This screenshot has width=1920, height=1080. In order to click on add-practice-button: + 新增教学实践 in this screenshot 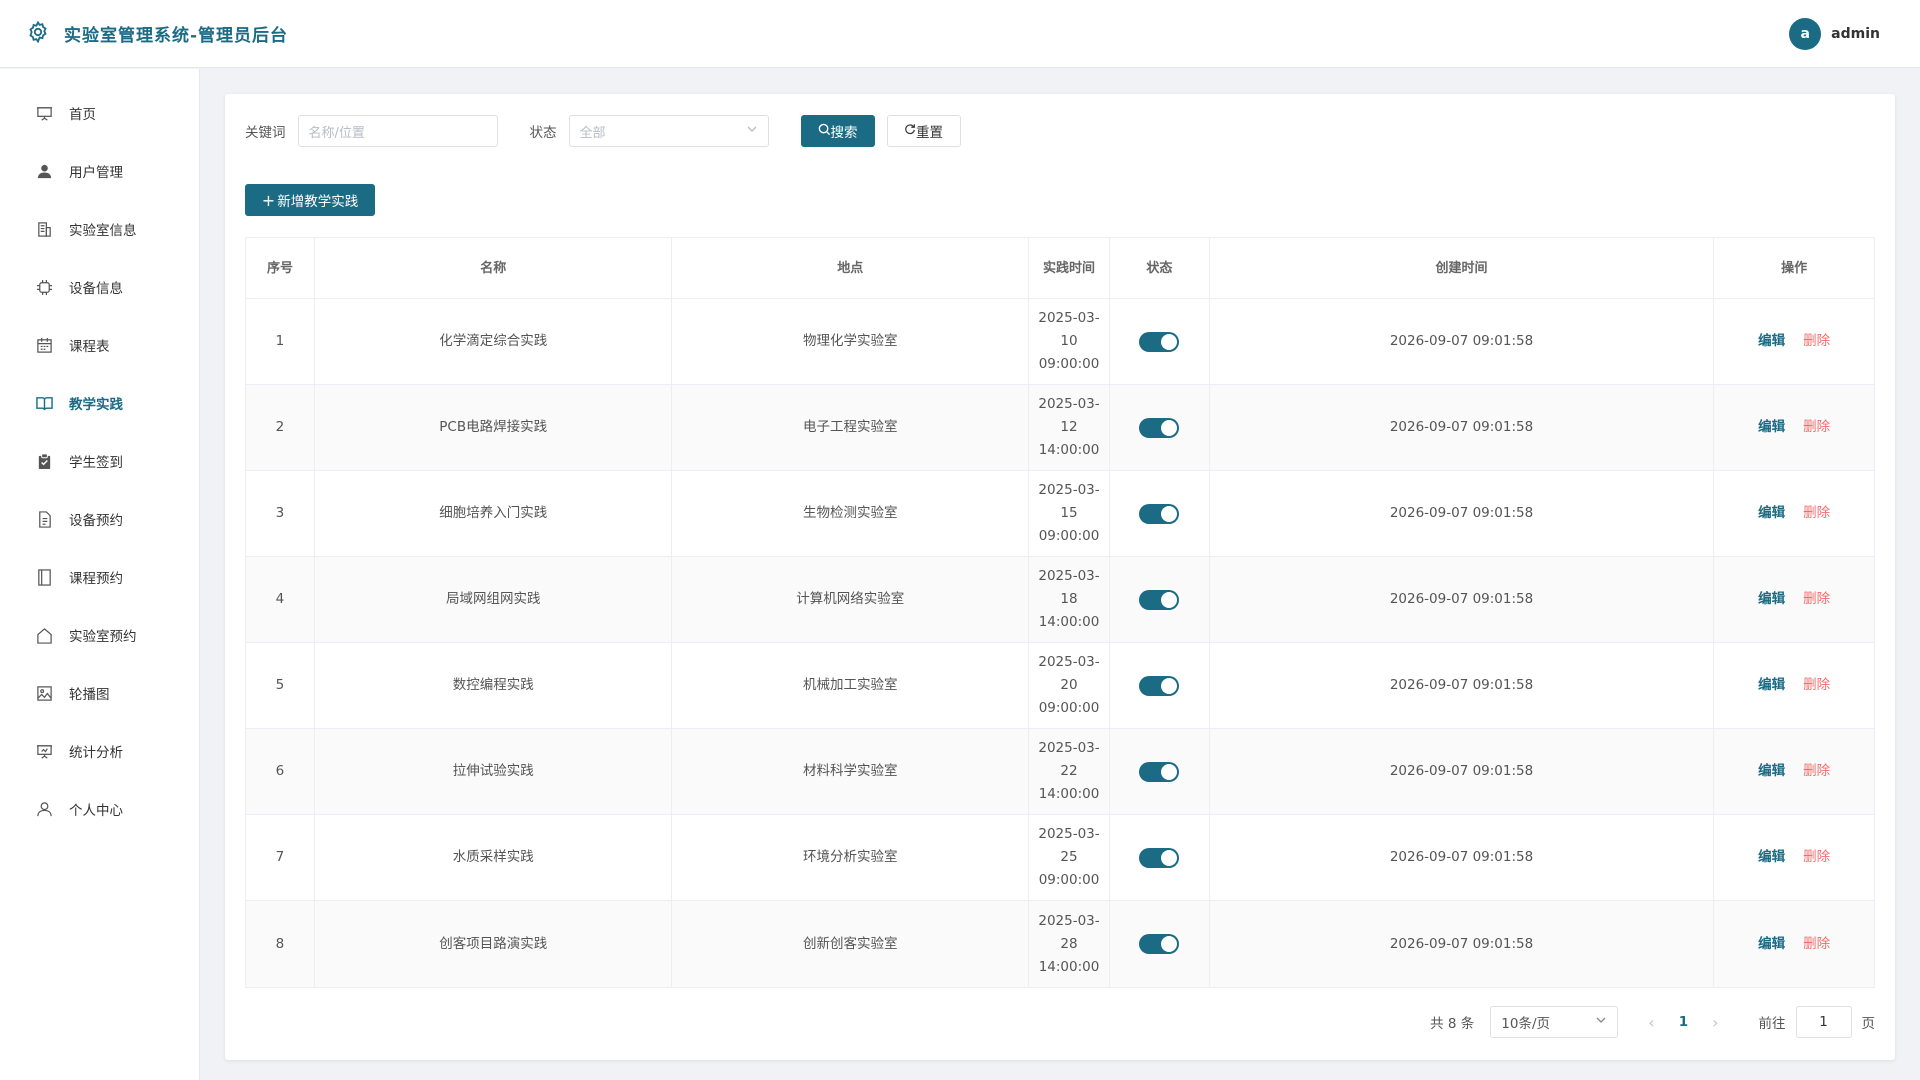, I will do `click(310, 200)`.